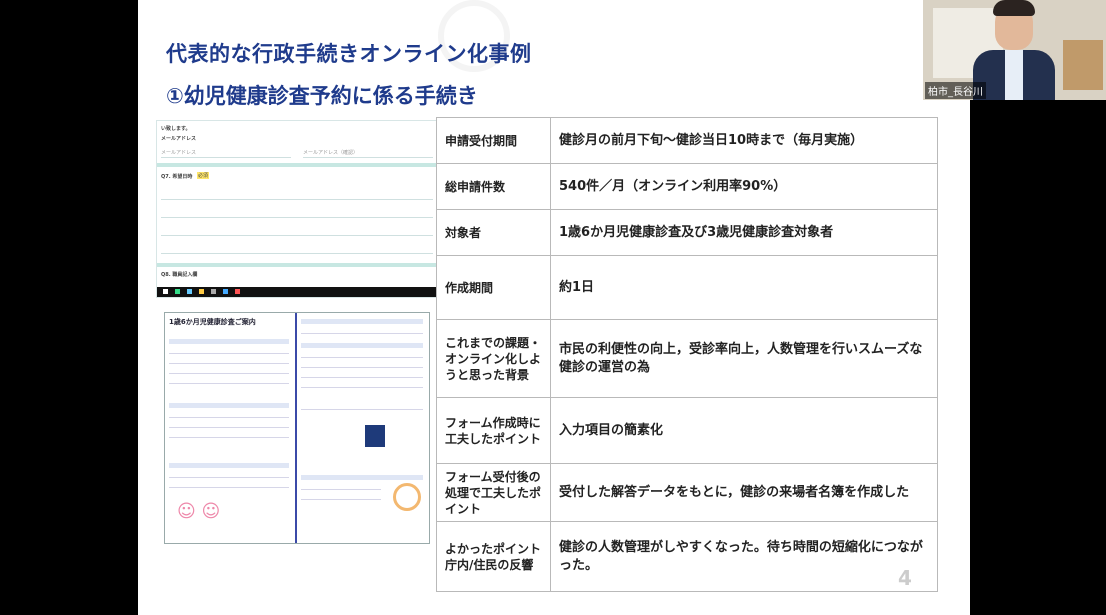 The height and width of the screenshot is (615, 1106). I want to click on form-q8-label: Q8. 職員記入欄, so click(179, 275).